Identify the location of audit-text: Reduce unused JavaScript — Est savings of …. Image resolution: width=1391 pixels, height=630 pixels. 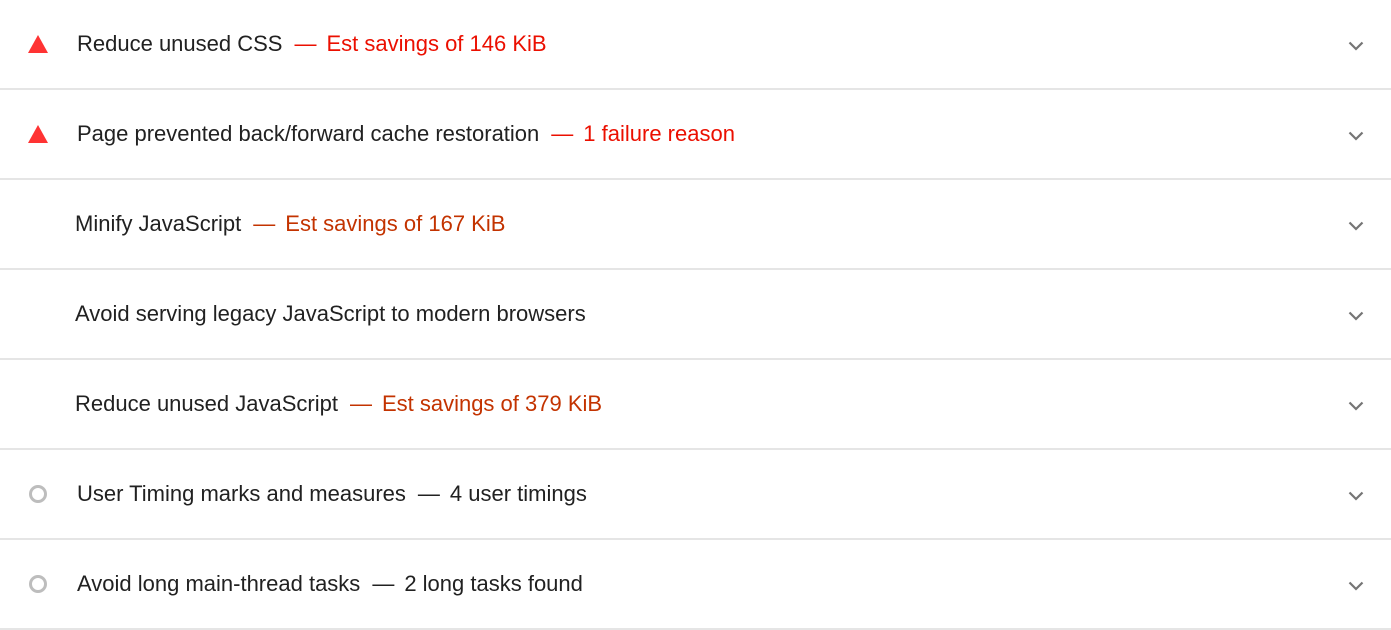
(338, 404).